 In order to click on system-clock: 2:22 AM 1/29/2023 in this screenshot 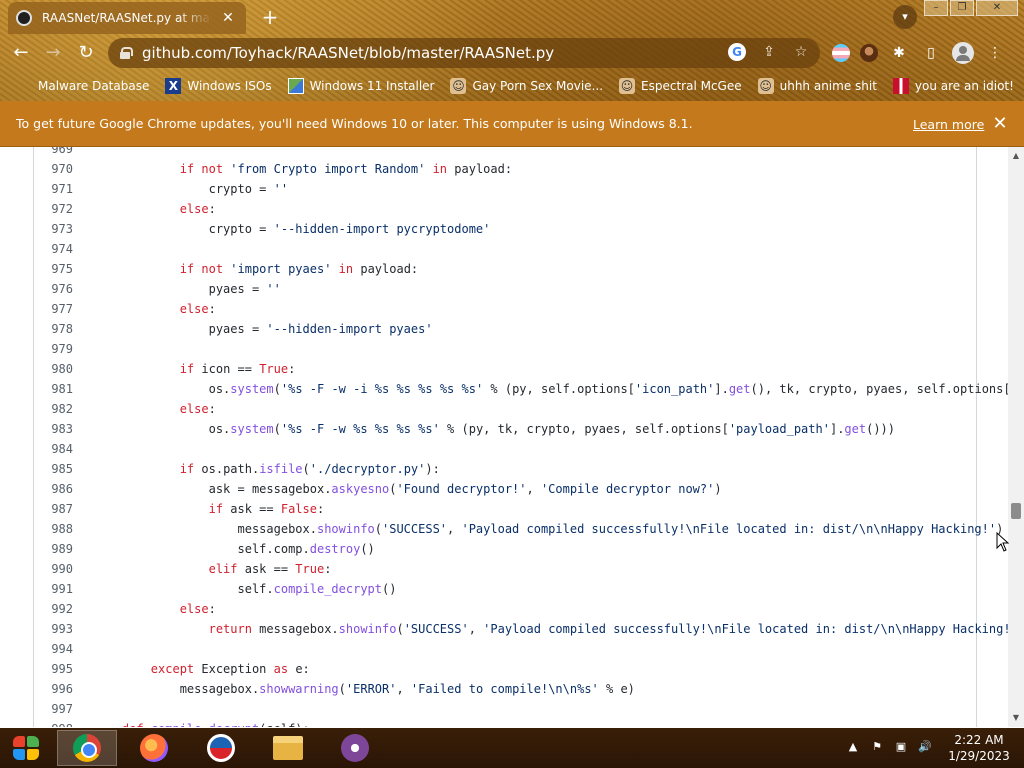, I will do `click(979, 748)`.